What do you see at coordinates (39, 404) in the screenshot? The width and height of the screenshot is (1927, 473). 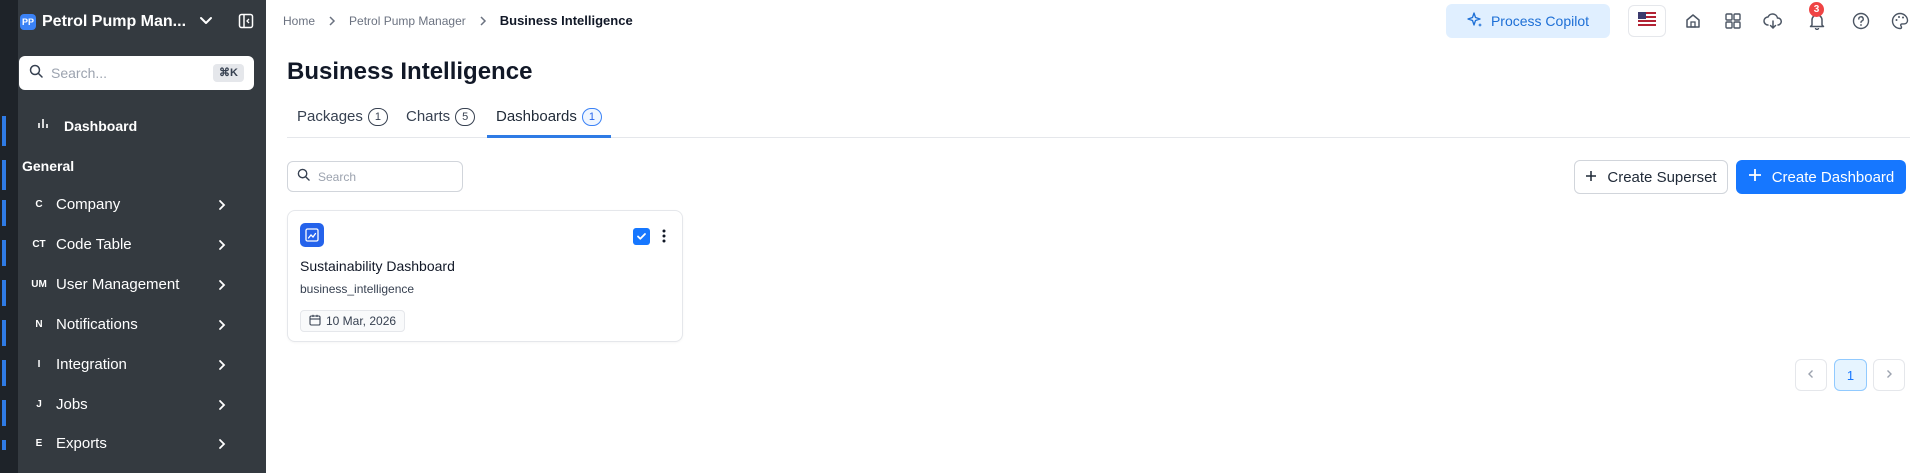 I see `sidebar-item-abbr: J` at bounding box center [39, 404].